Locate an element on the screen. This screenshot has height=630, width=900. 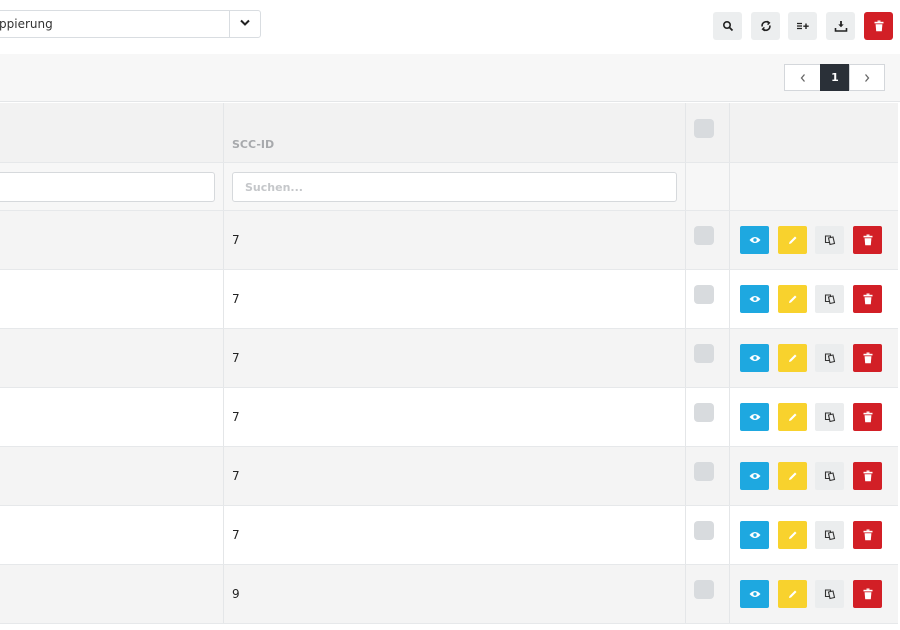
search-icon is located at coordinates (727, 26).